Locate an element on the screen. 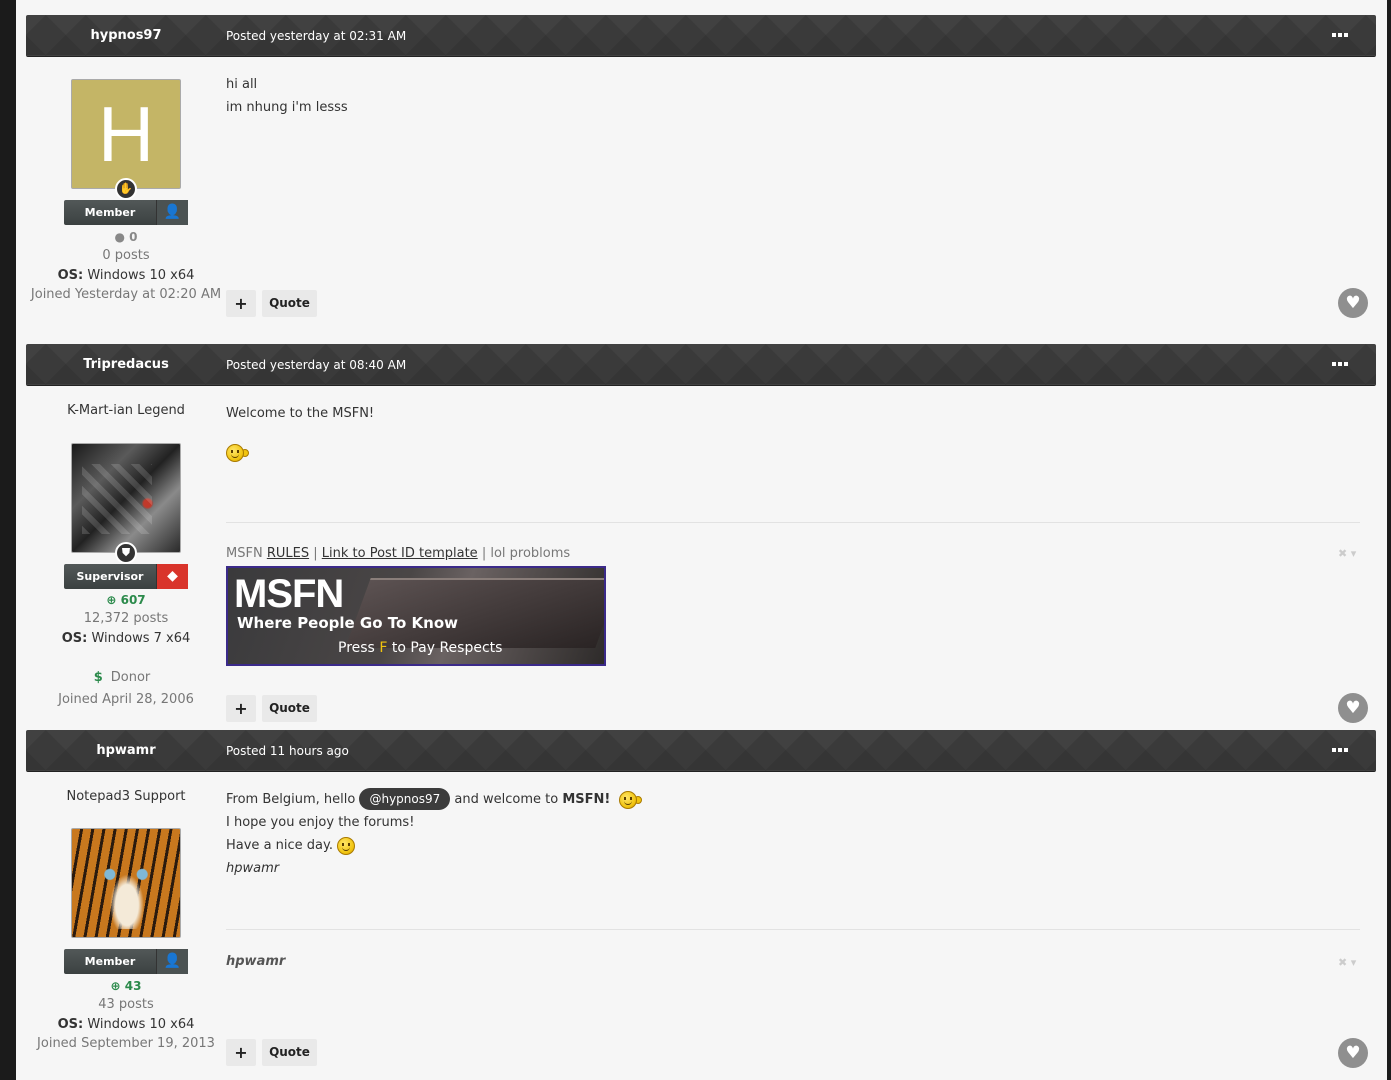 The height and width of the screenshot is (1080, 1391). banner-title: MSFN is located at coordinates (289, 594).